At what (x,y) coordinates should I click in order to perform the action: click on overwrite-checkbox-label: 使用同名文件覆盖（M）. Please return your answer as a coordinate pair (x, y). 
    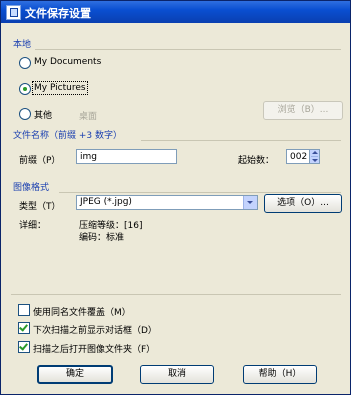
    Looking at the image, I should click on (82, 311).